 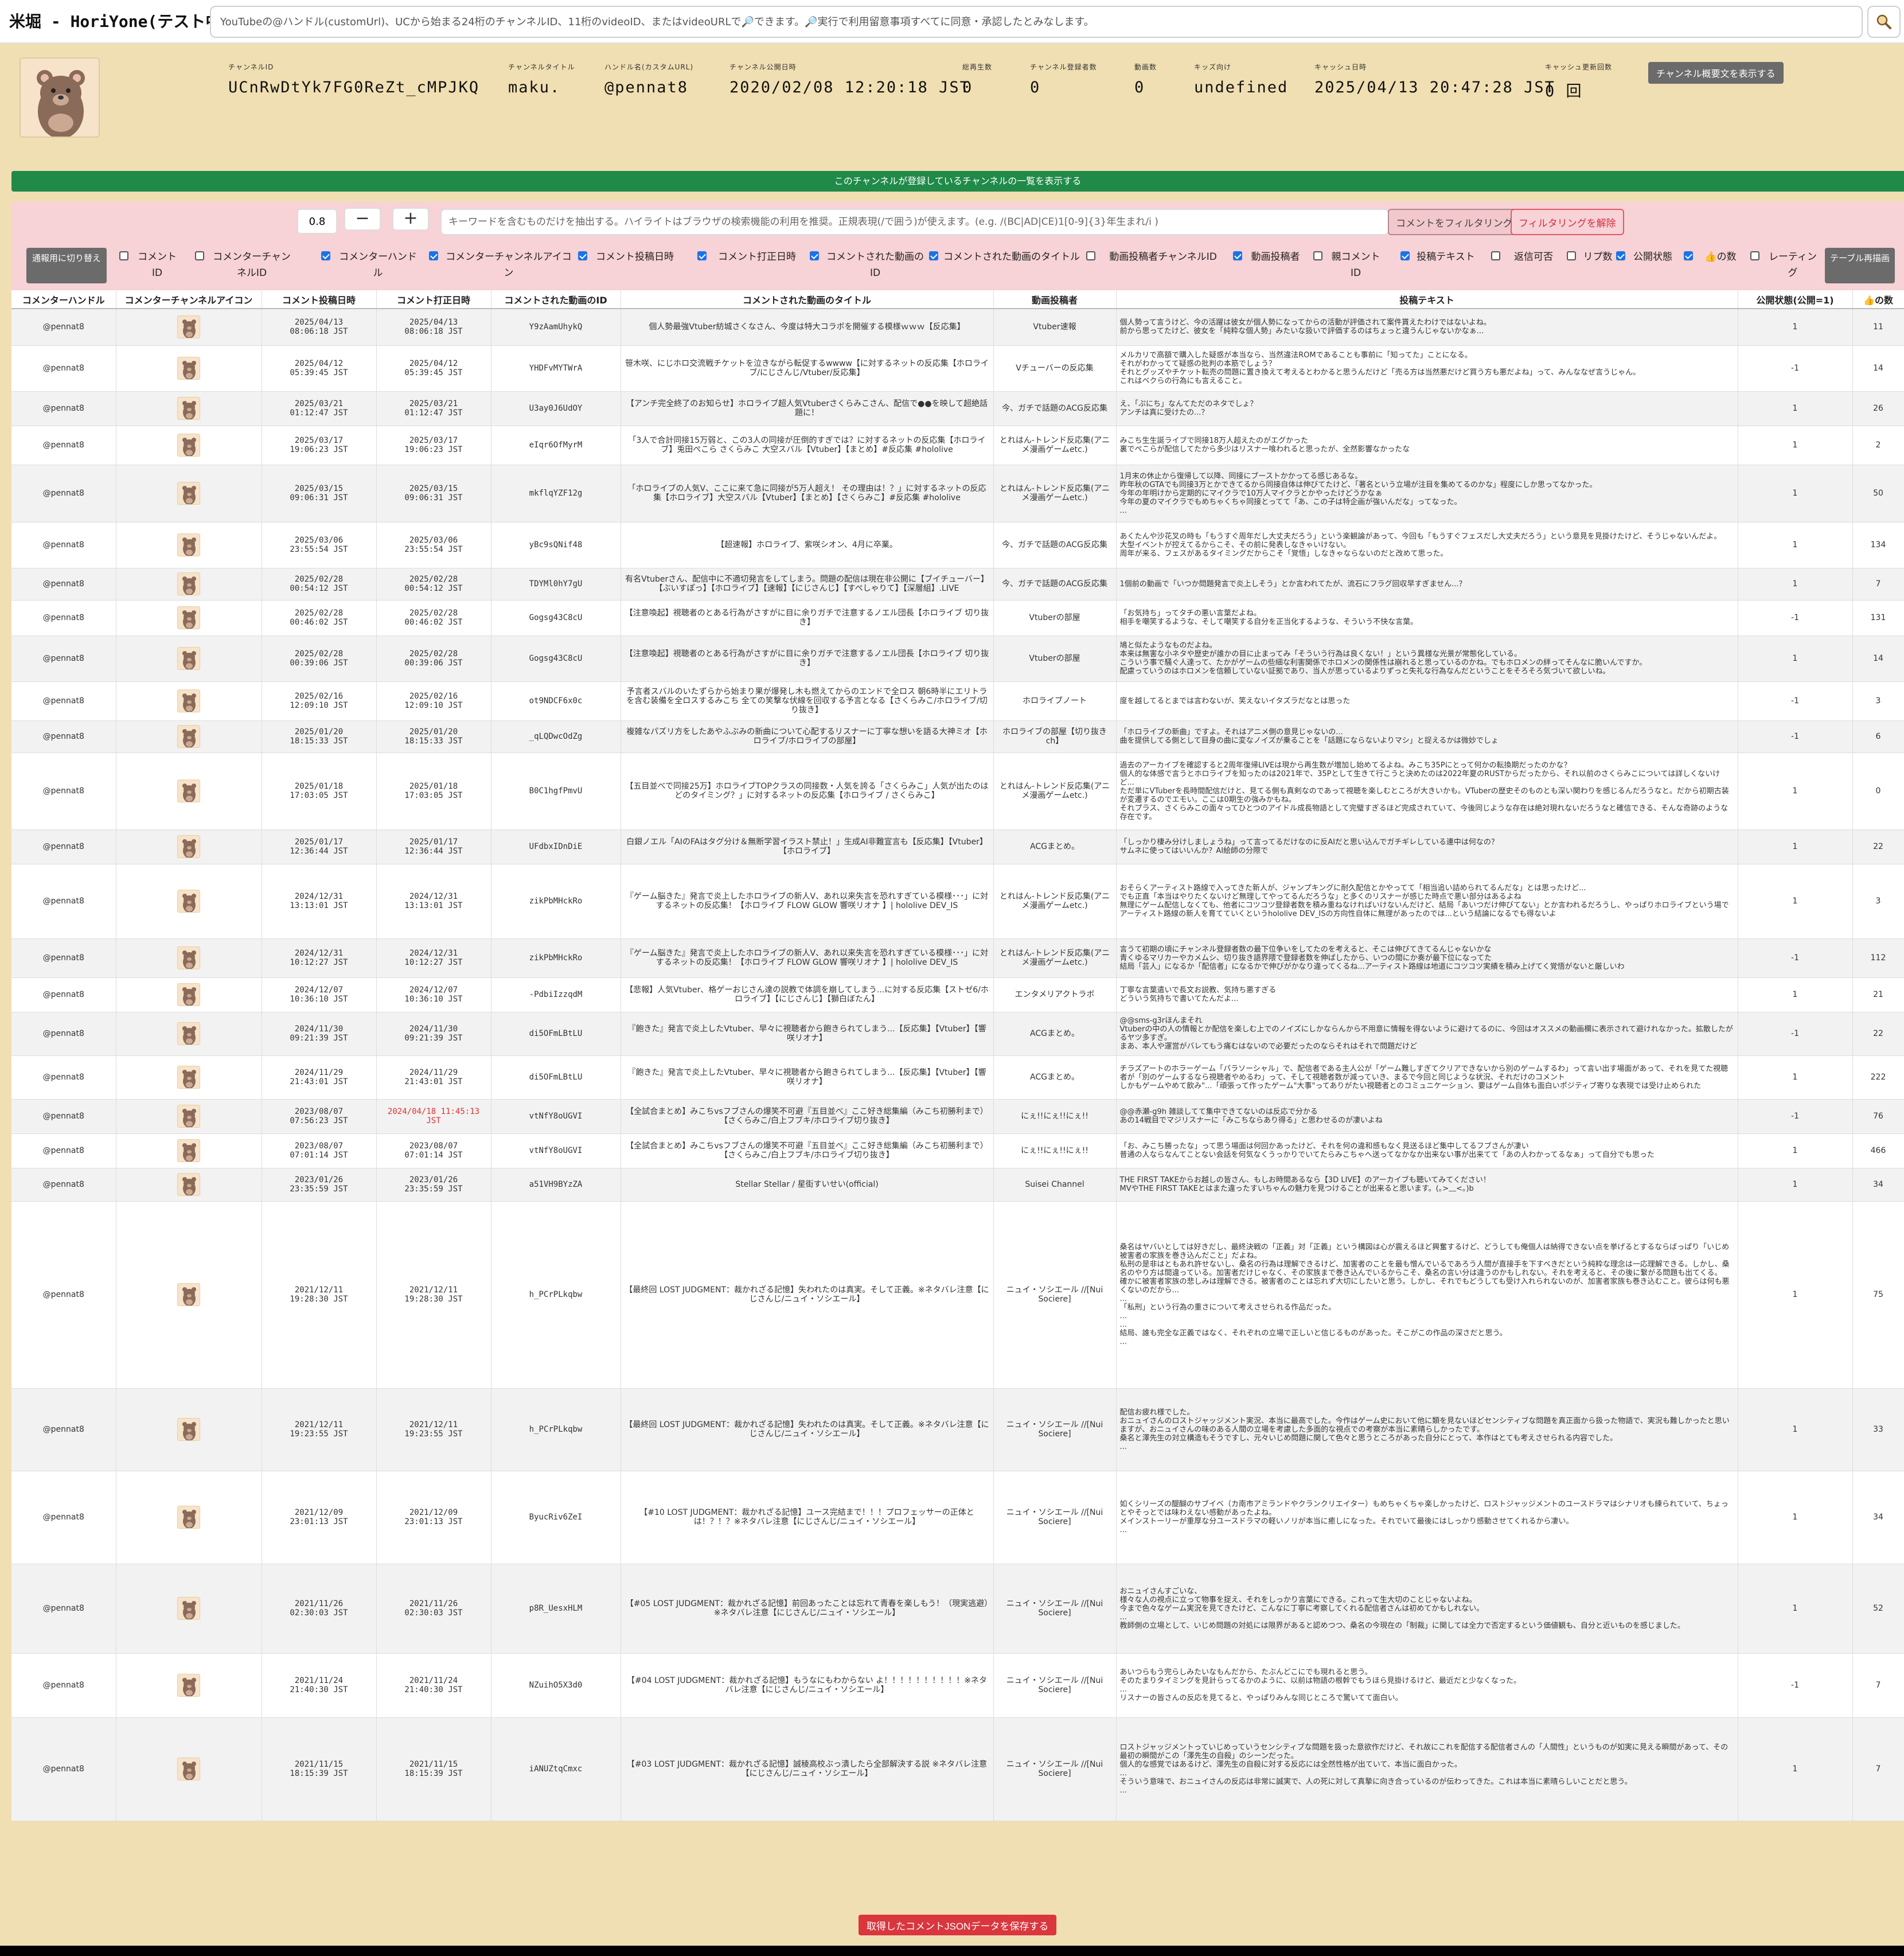 What do you see at coordinates (1527, 257) in the screenshot?
I see `column-toggle: 返信可否` at bounding box center [1527, 257].